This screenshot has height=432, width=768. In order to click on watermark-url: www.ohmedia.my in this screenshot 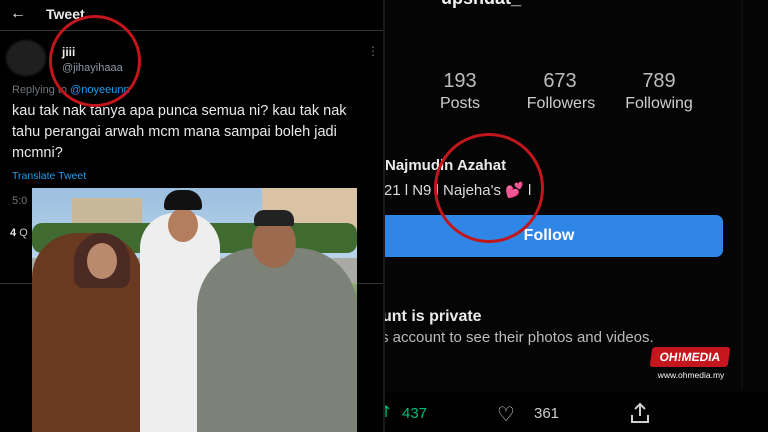, I will do `click(691, 375)`.